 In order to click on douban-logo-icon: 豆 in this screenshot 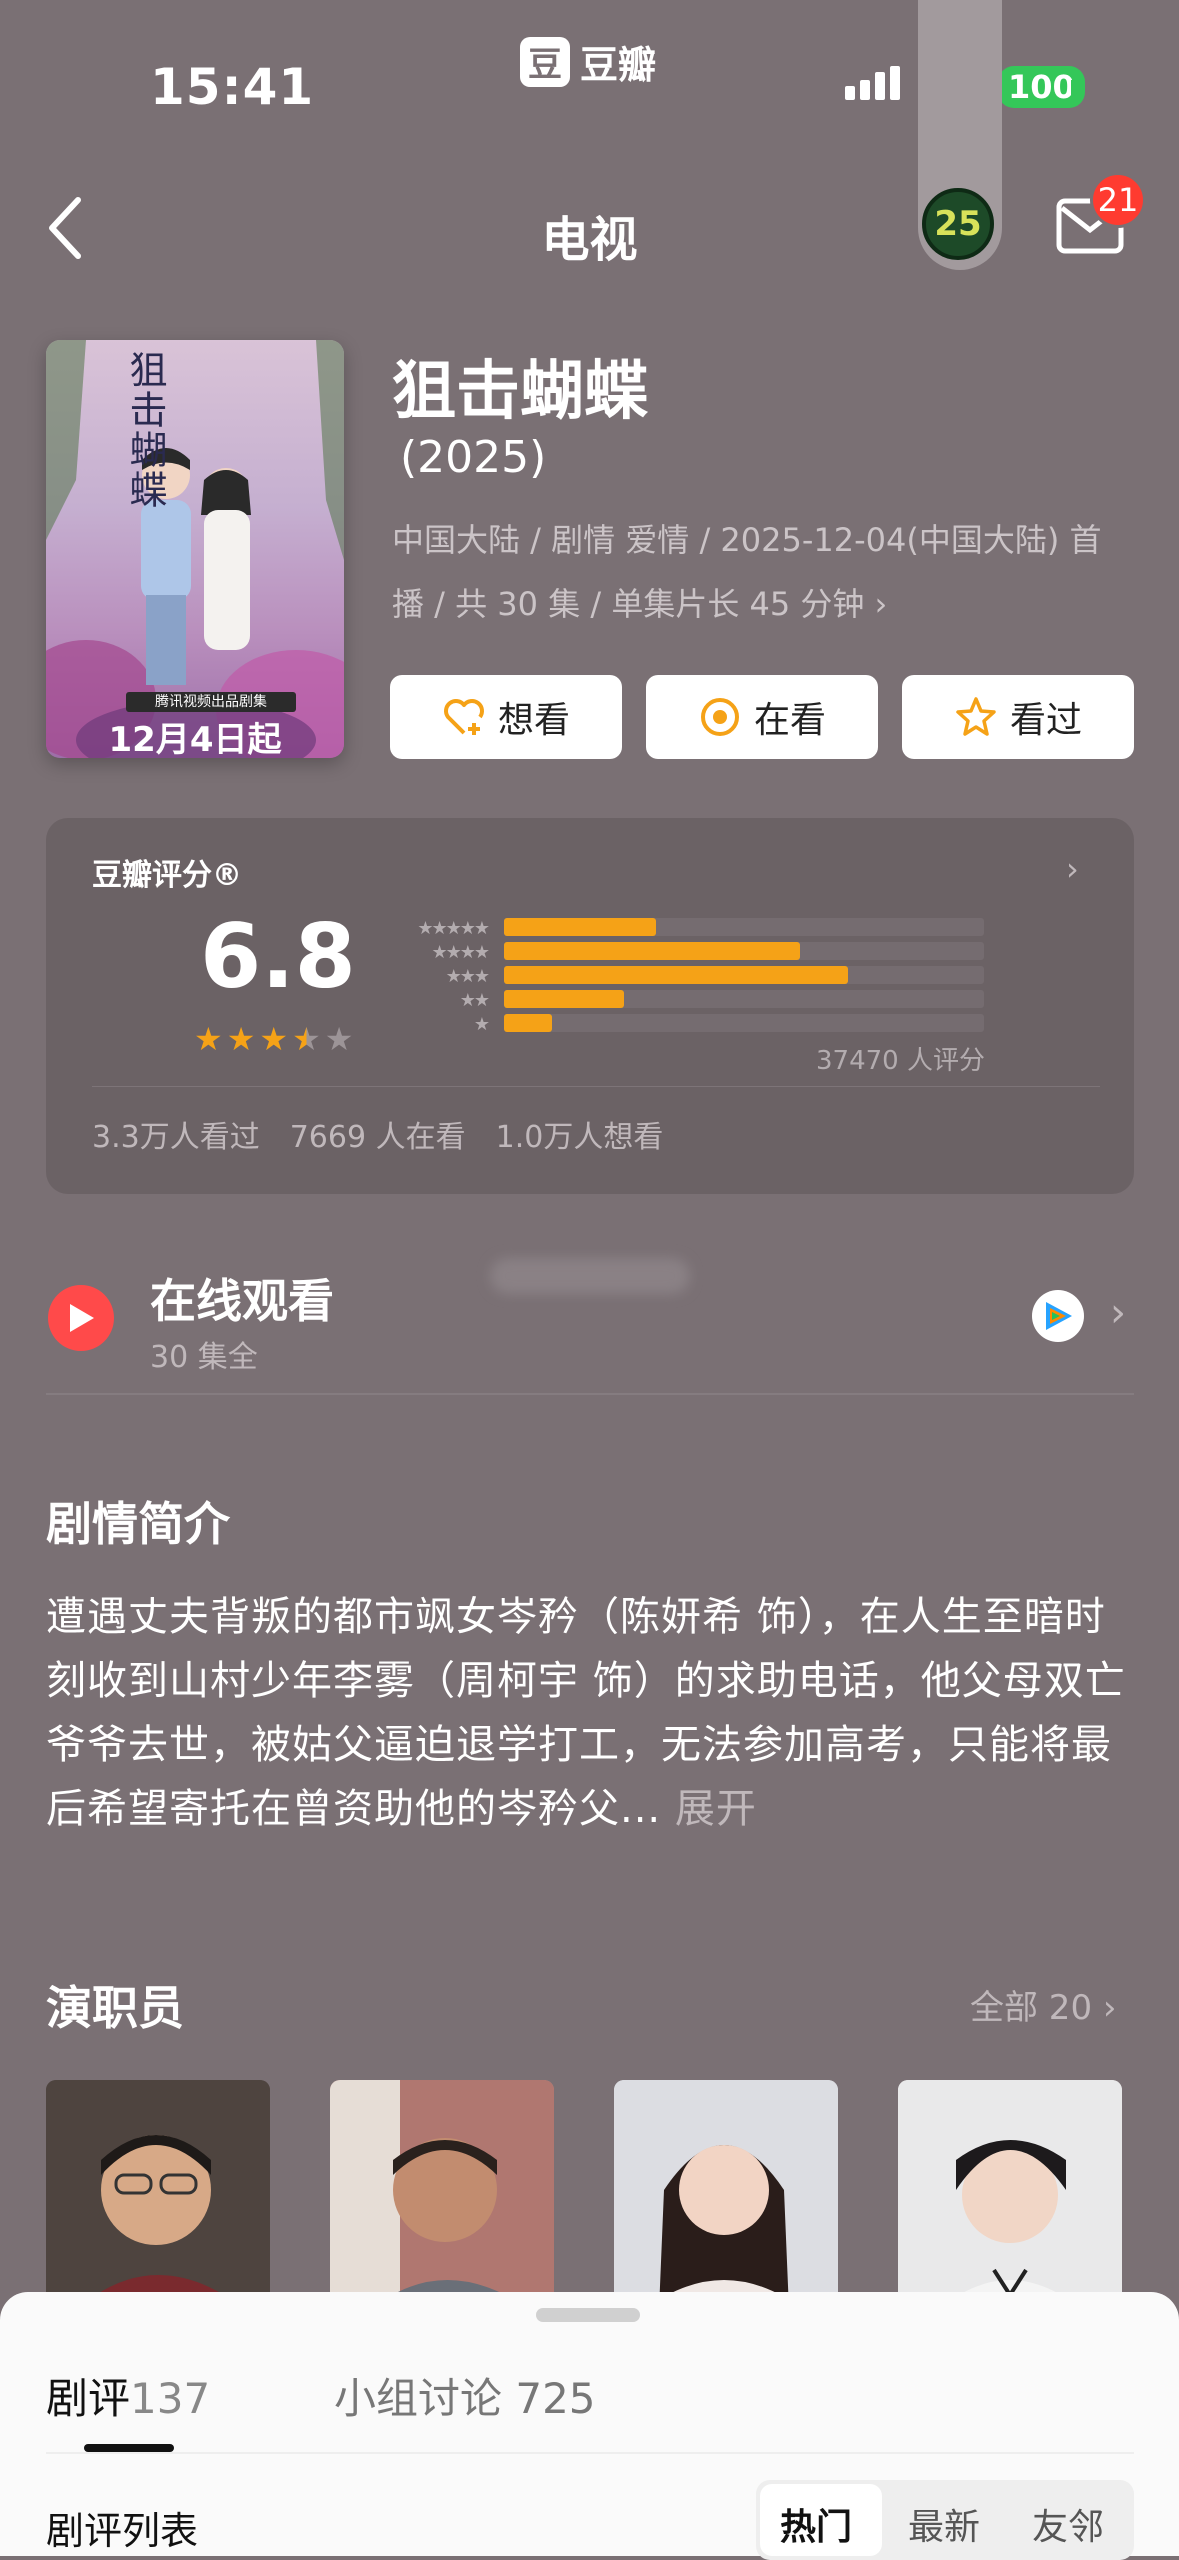, I will do `click(545, 61)`.